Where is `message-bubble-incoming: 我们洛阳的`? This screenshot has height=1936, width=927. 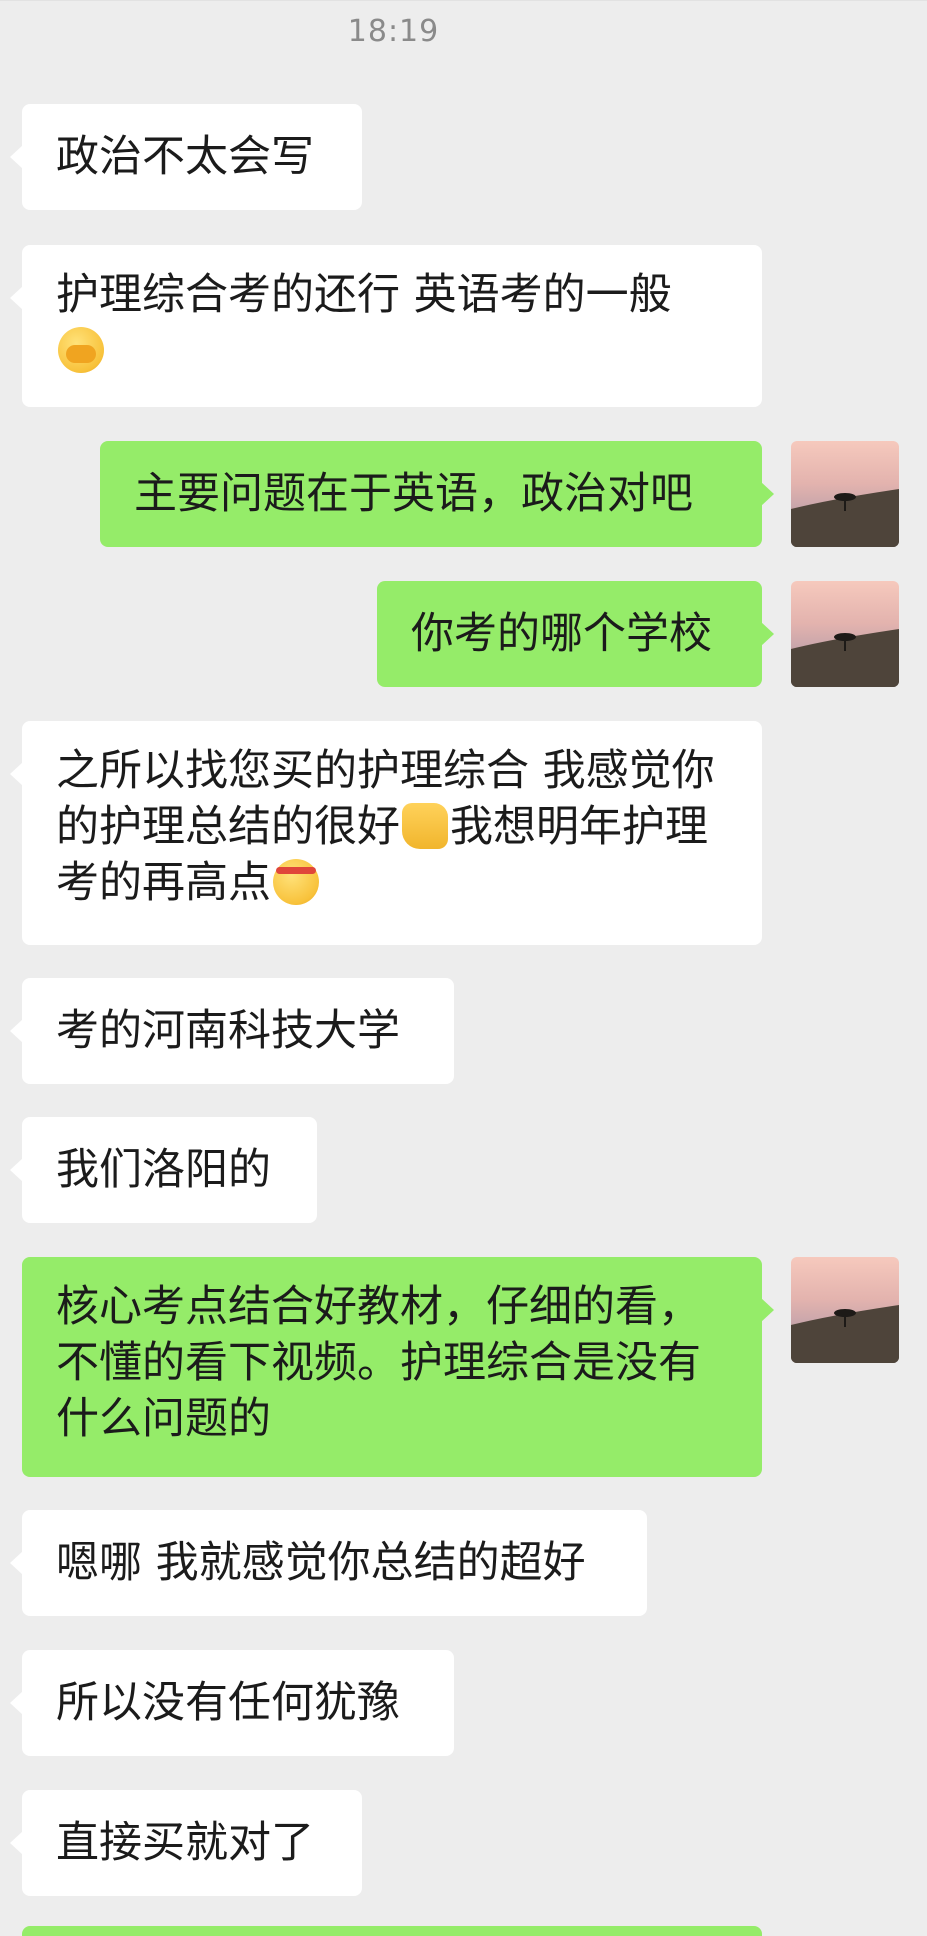
message-bubble-incoming: 我们洛阳的 is located at coordinates (163, 1170).